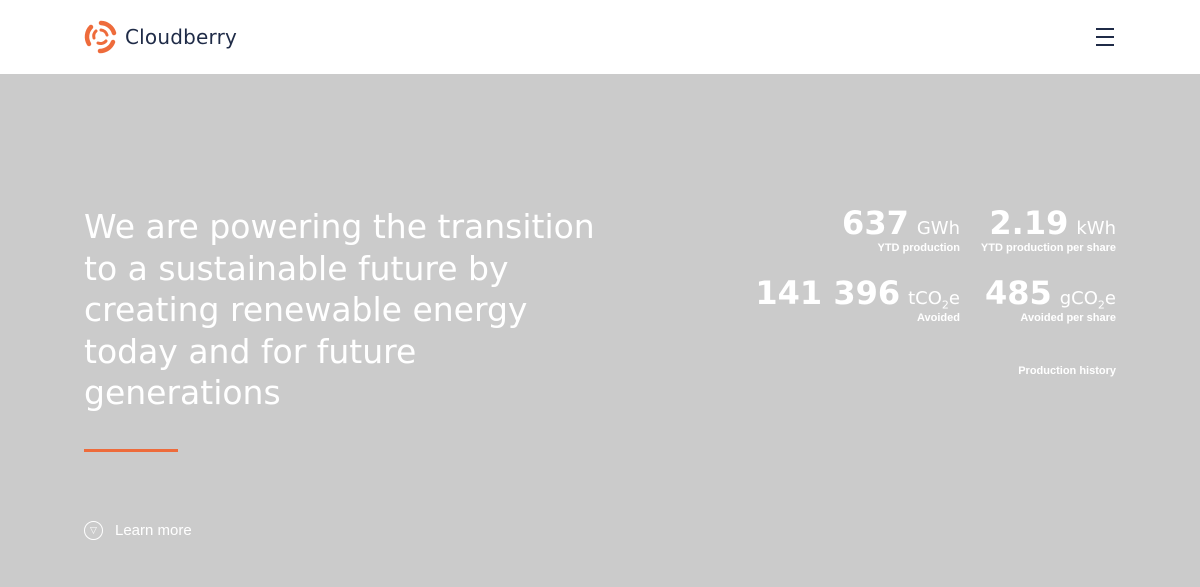  What do you see at coordinates (1048, 248) in the screenshot?
I see `stat-label: YTD production per share` at bounding box center [1048, 248].